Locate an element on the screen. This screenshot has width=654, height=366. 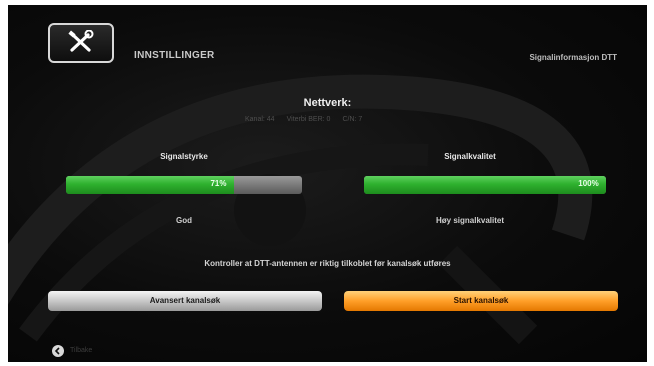
section-title: Signalinformasjon DTT is located at coordinates (573, 57).